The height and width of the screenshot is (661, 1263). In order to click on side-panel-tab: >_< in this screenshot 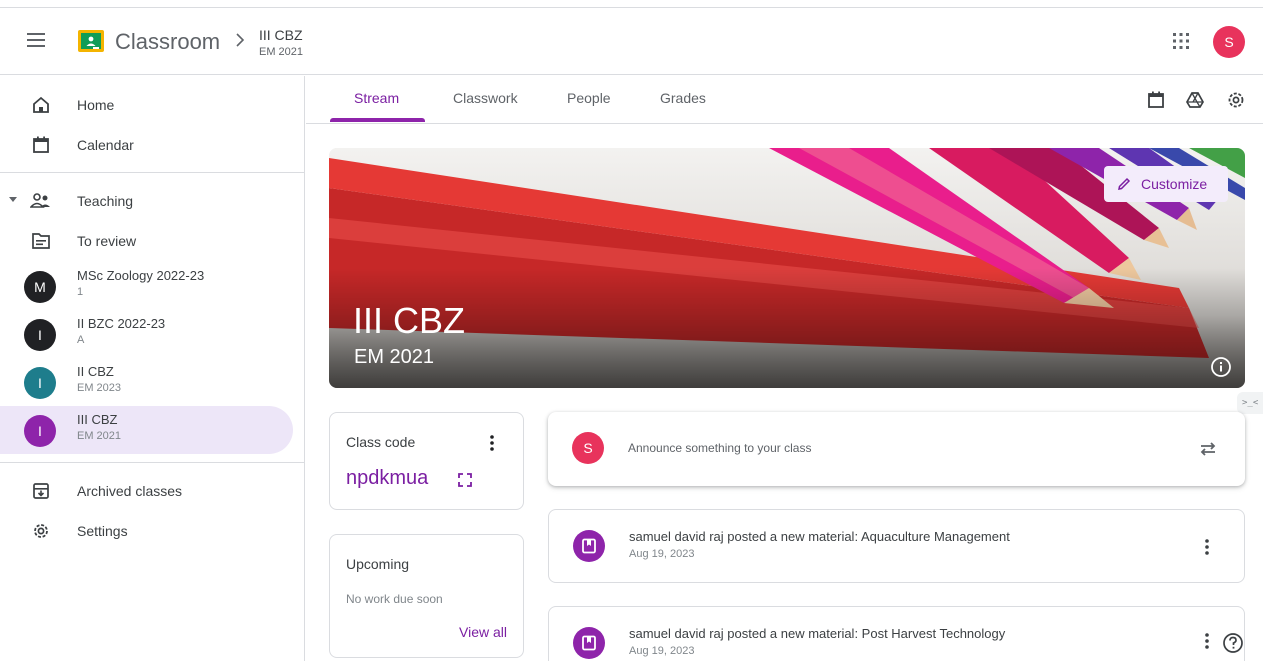, I will do `click(1250, 403)`.